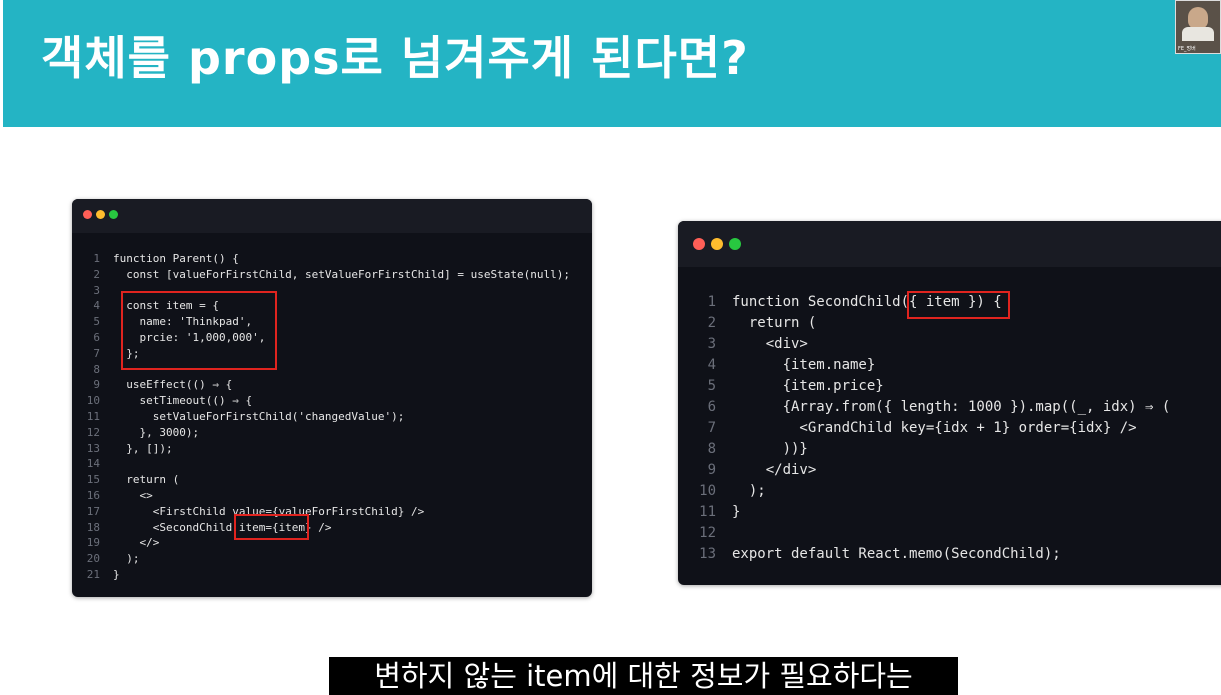 Image resolution: width=1221 pixels, height=695 pixels. What do you see at coordinates (133, 495) in the screenshot?
I see `code-text: <>` at bounding box center [133, 495].